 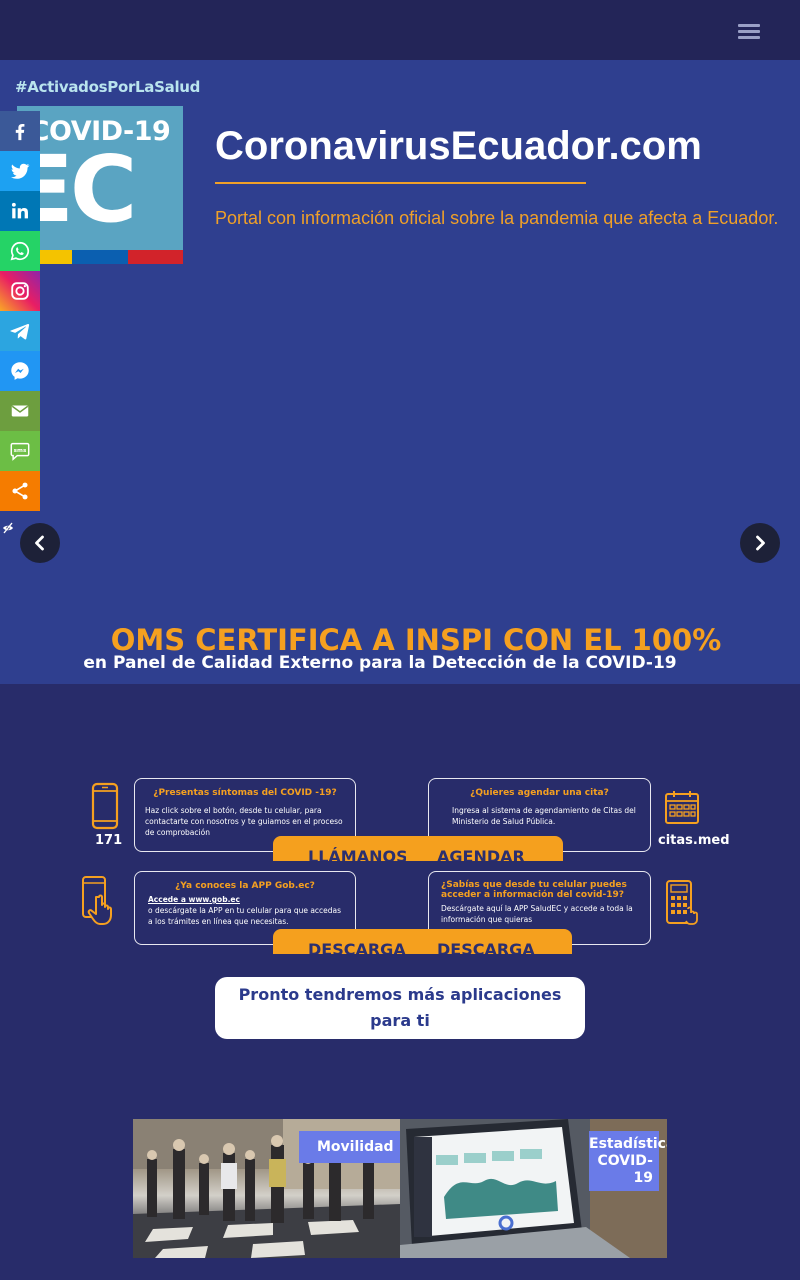 What do you see at coordinates (108, 87) in the screenshot?
I see `hashtag-text: #ActivadosPorLaSalud` at bounding box center [108, 87].